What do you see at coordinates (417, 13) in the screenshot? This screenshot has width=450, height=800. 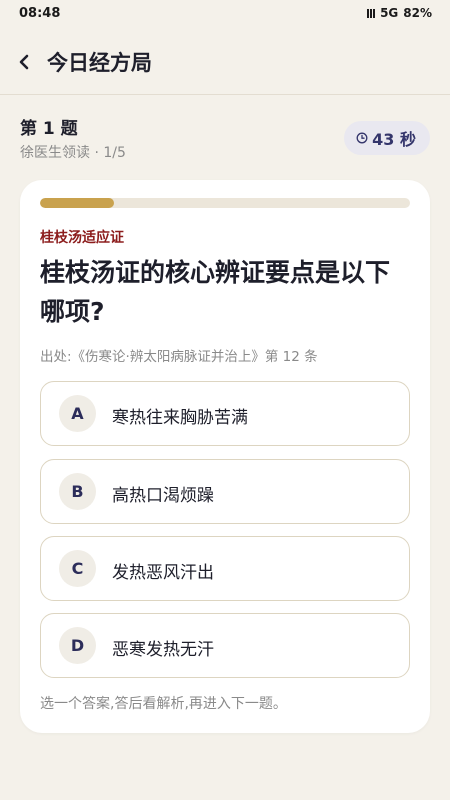 I see `battery-level: 82%` at bounding box center [417, 13].